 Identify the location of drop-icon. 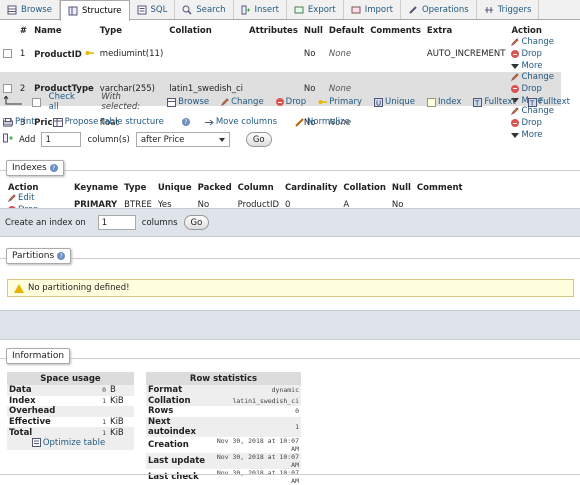
(515, 123).